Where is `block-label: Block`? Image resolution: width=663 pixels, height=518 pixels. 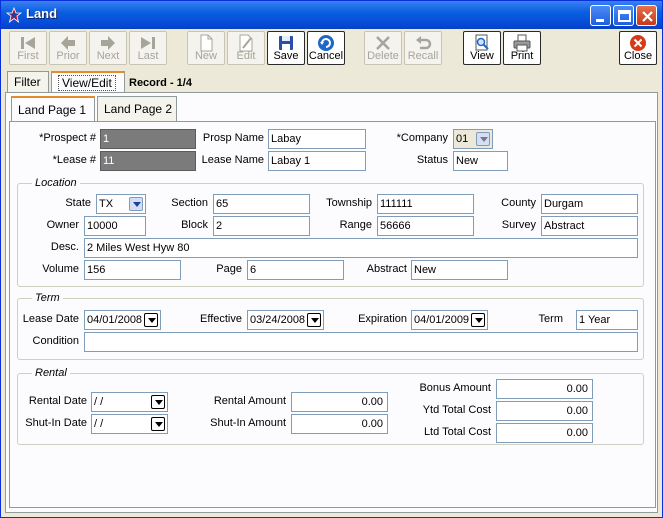 block-label: Block is located at coordinates (194, 225).